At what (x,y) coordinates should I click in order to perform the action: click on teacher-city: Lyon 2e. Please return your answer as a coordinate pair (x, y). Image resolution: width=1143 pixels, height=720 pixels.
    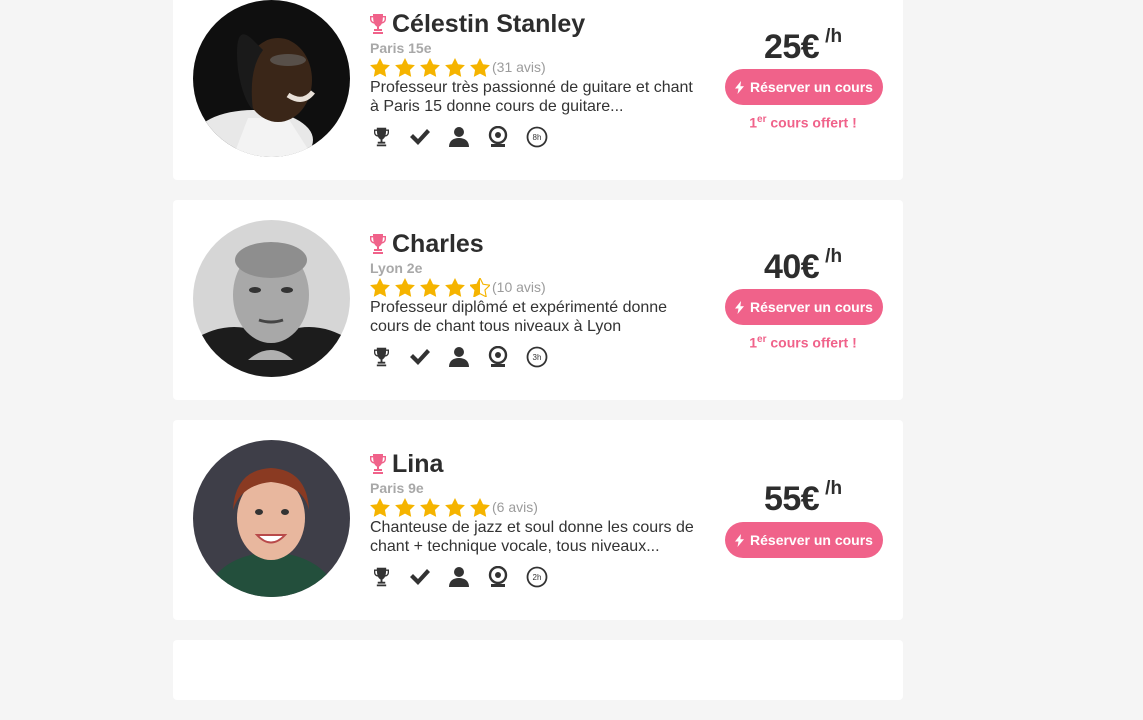
    Looking at the image, I should click on (396, 268).